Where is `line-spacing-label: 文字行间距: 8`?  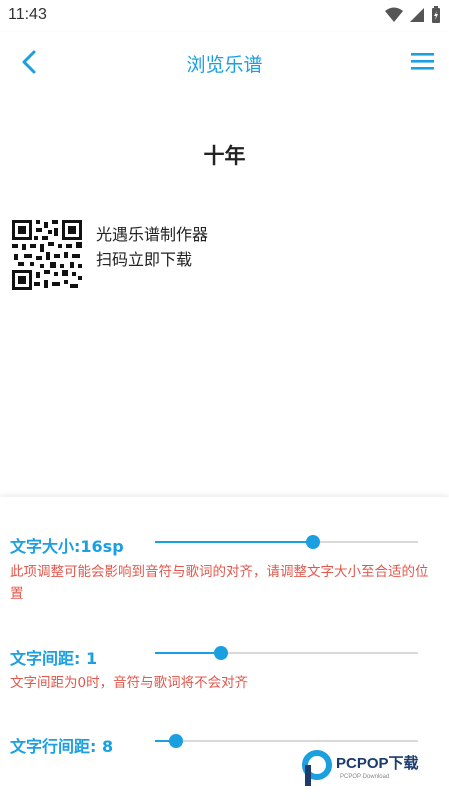
line-spacing-label: 文字行间距: 8 is located at coordinates (62, 746).